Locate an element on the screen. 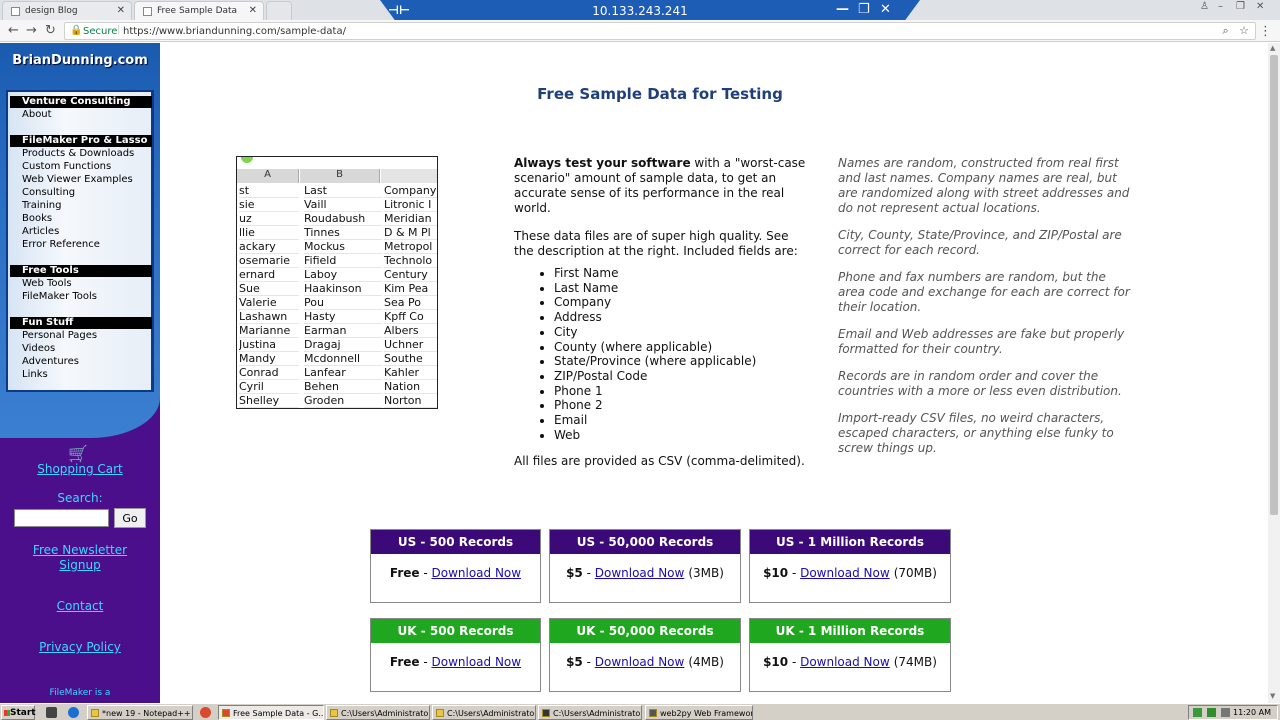  field-list-item: Web is located at coordinates (680, 435).